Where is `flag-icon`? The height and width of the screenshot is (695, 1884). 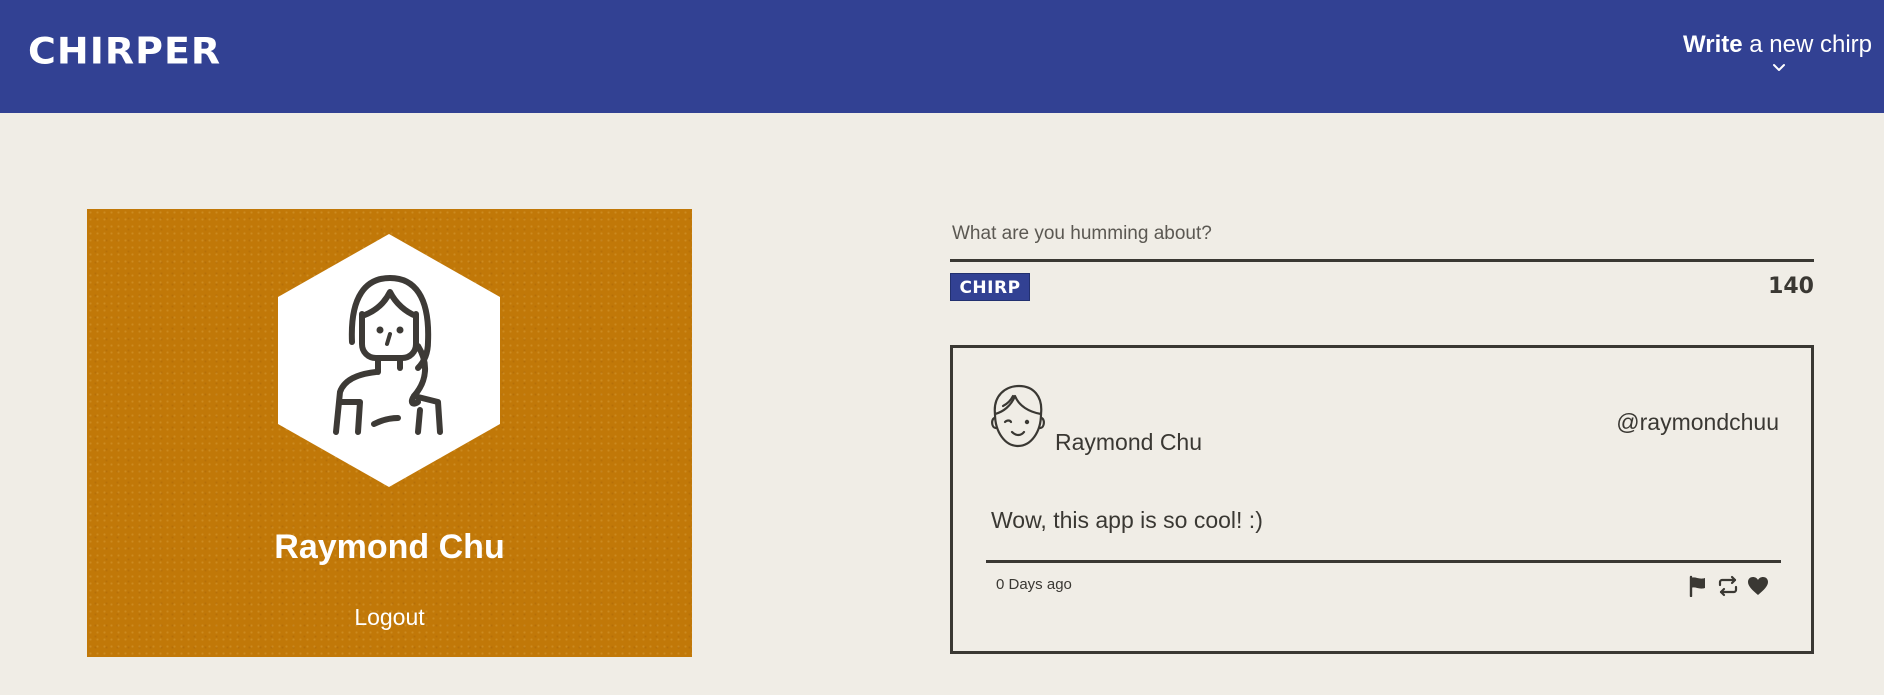 flag-icon is located at coordinates (1698, 586).